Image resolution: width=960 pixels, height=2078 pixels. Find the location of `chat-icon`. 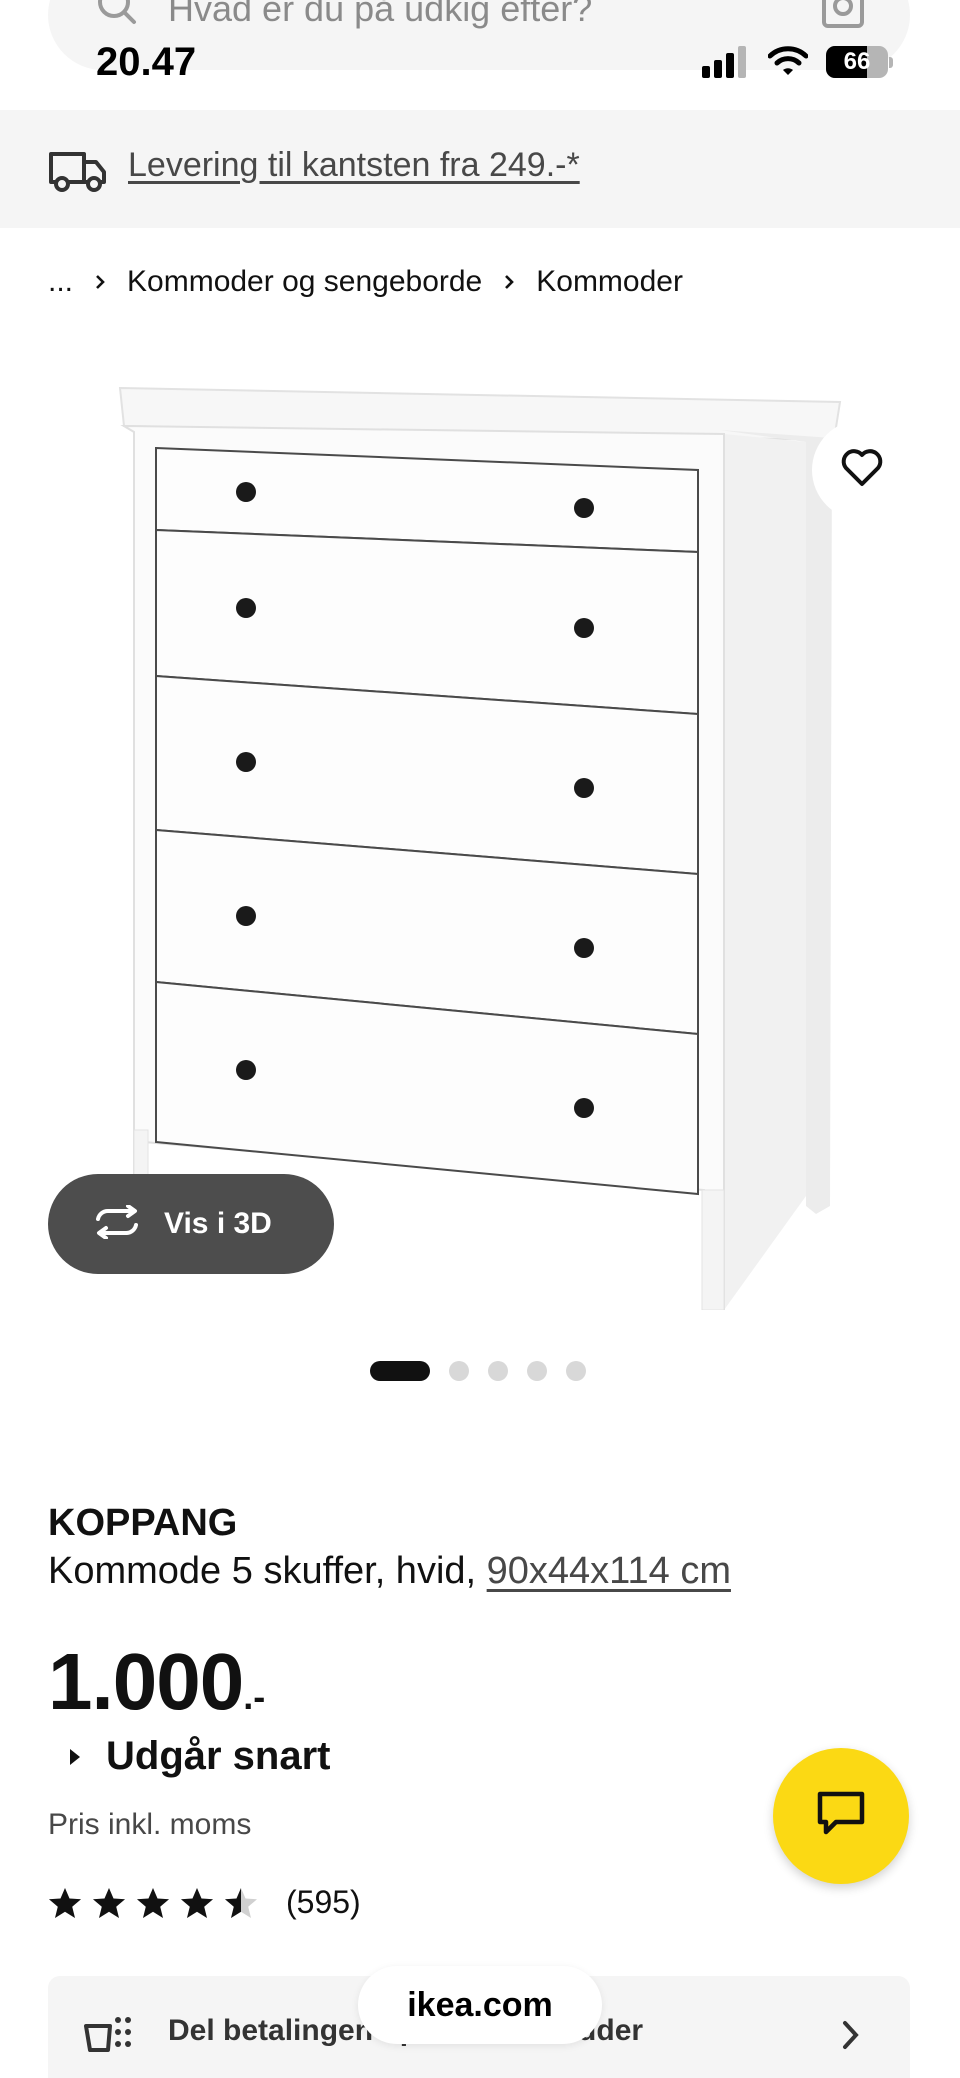

chat-icon is located at coordinates (841, 1816).